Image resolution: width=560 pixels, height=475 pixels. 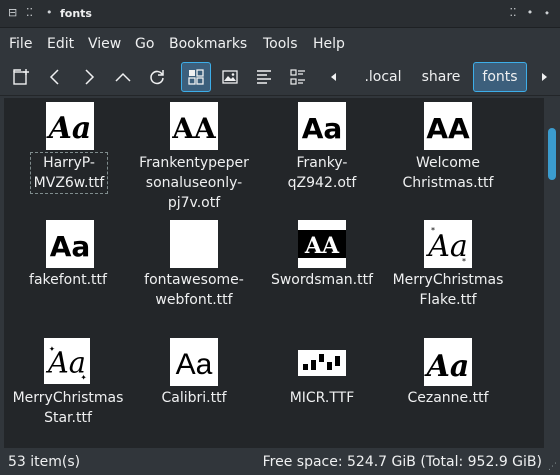 I want to click on reload-icon, so click(x=157, y=77).